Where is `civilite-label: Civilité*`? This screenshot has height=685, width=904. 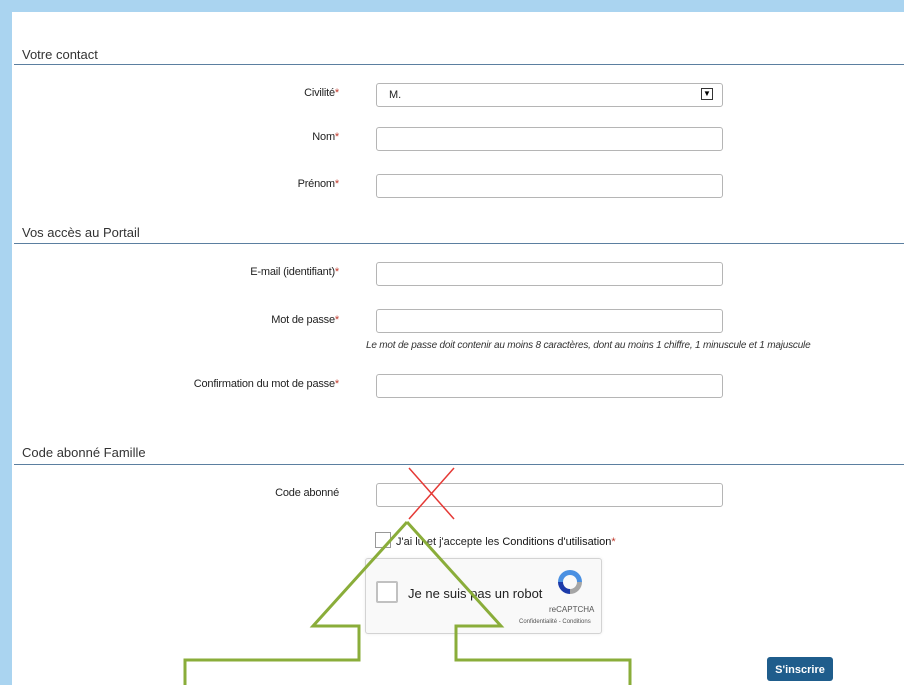
civilite-label: Civilité* is located at coordinates (321, 93).